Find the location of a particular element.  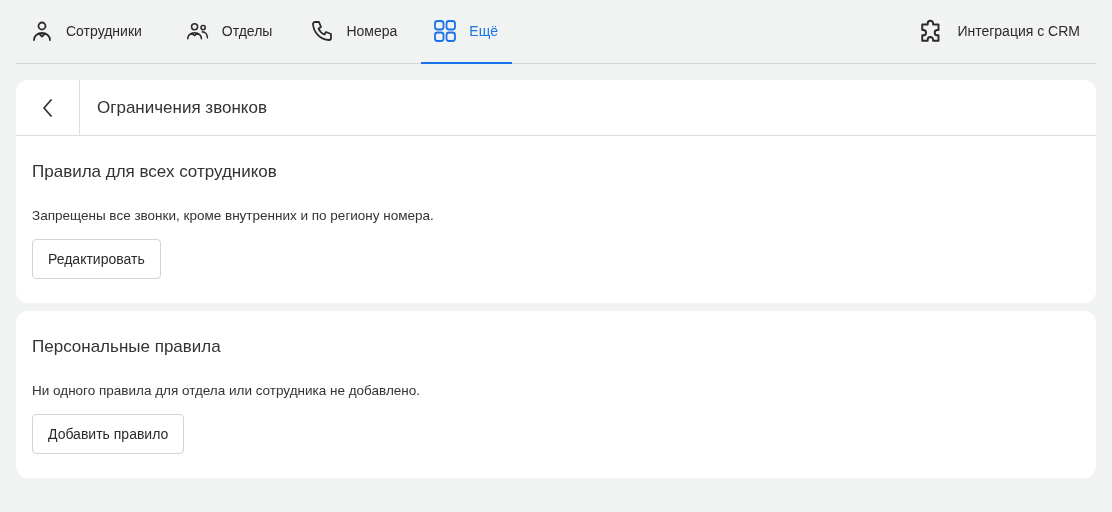

section-title: Персональные правила is located at coordinates (127, 347).